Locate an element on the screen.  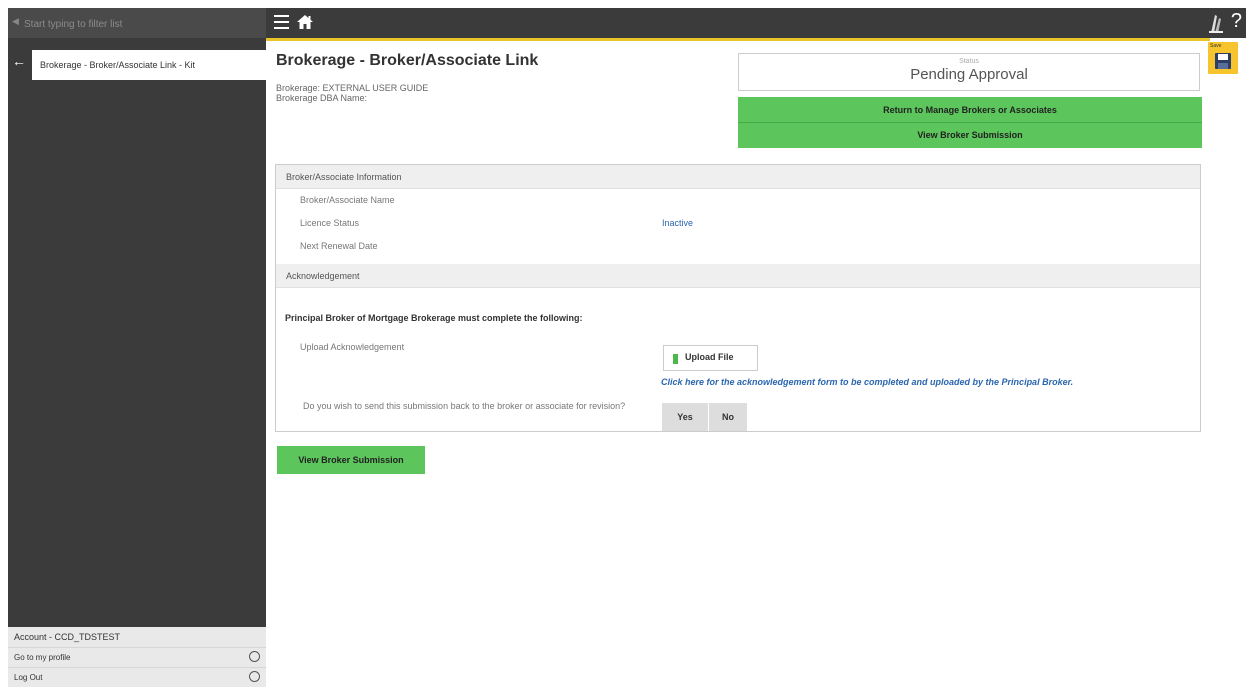
logout-link-label: Log Out is located at coordinates (28, 677).